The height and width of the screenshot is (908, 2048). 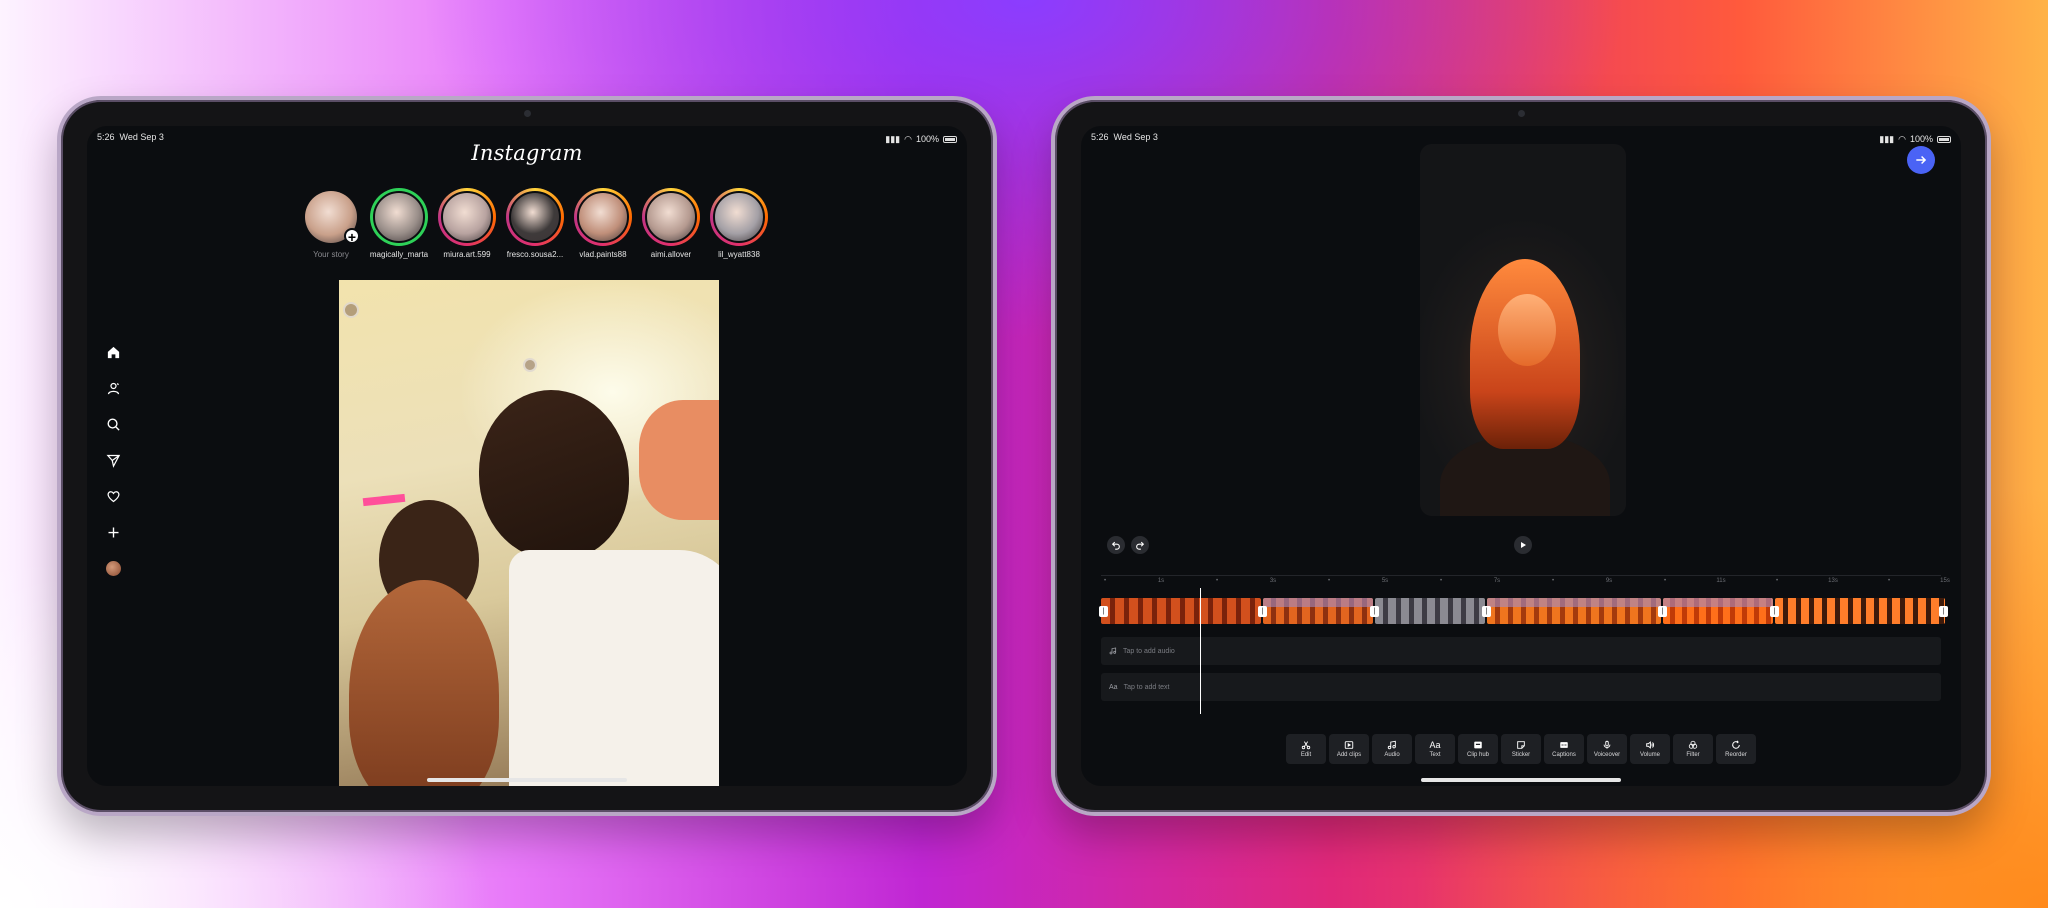 What do you see at coordinates (1525, 580) in the screenshot?
I see `timeline-ruler: • 1s • 3s • 5s • 7s • 9s • 11s • 13s • 15s` at bounding box center [1525, 580].